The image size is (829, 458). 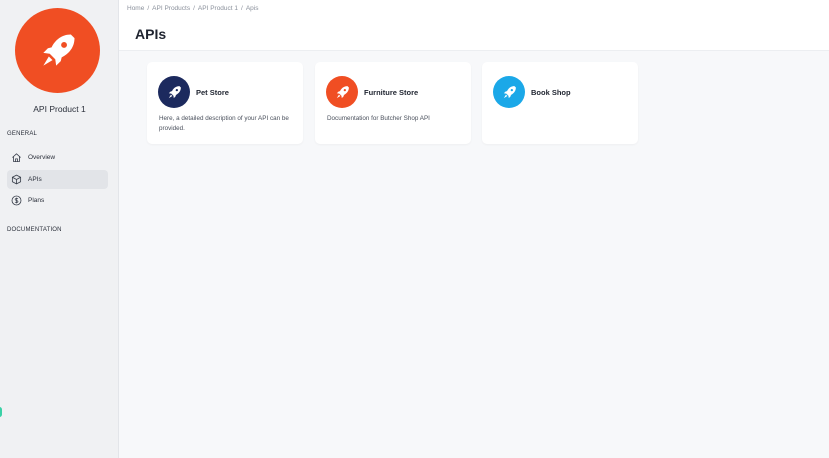 I want to click on product-logo, so click(x=57, y=50).